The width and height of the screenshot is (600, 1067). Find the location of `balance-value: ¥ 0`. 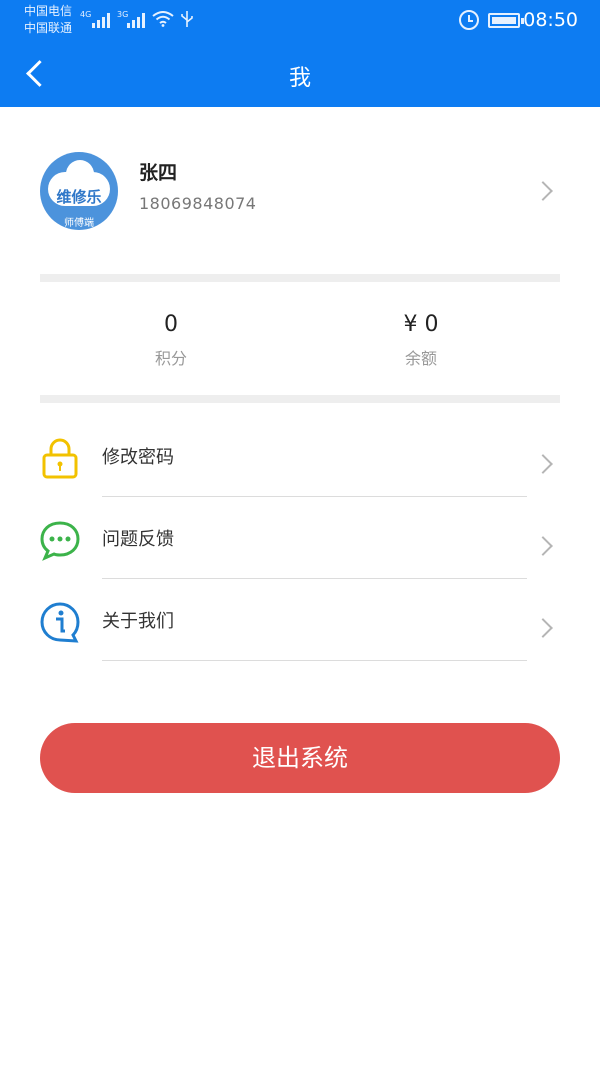

balance-value: ¥ 0 is located at coordinates (421, 324).